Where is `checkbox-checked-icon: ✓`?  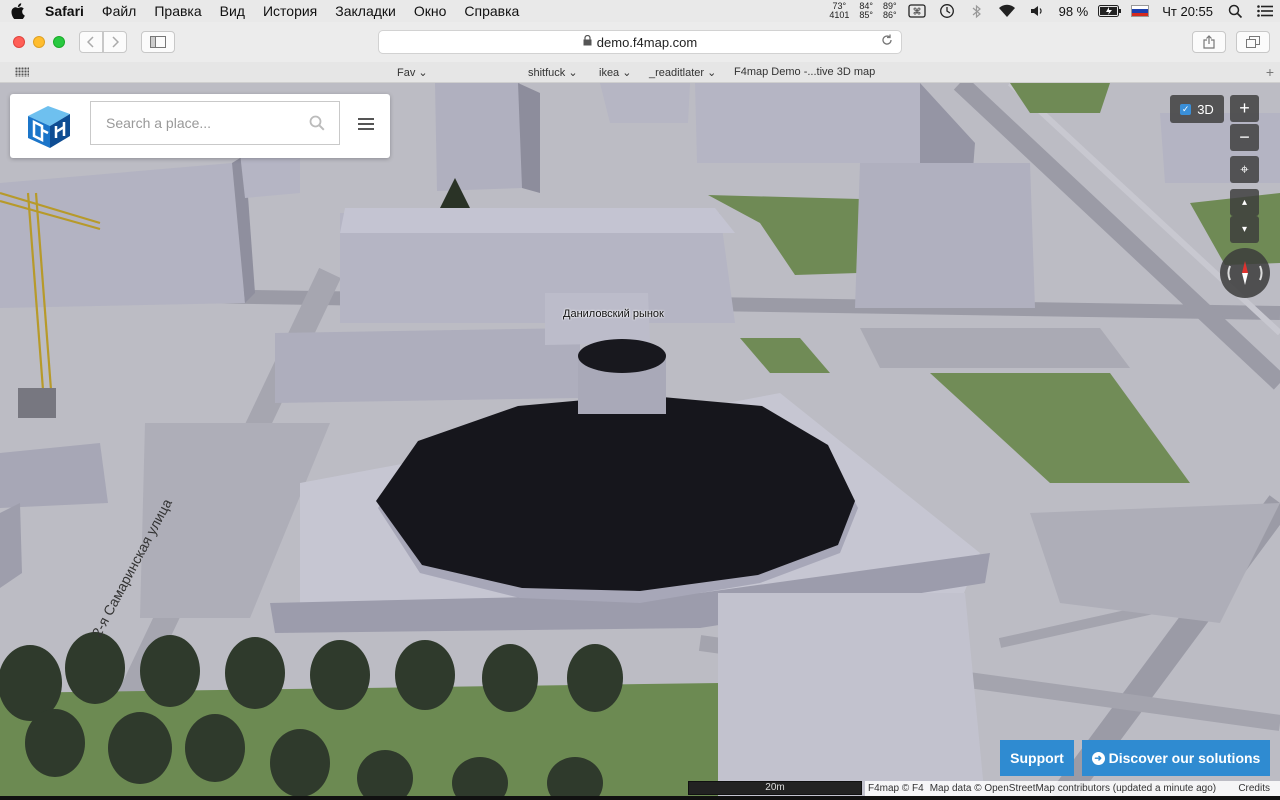
checkbox-checked-icon: ✓ is located at coordinates (1186, 109).